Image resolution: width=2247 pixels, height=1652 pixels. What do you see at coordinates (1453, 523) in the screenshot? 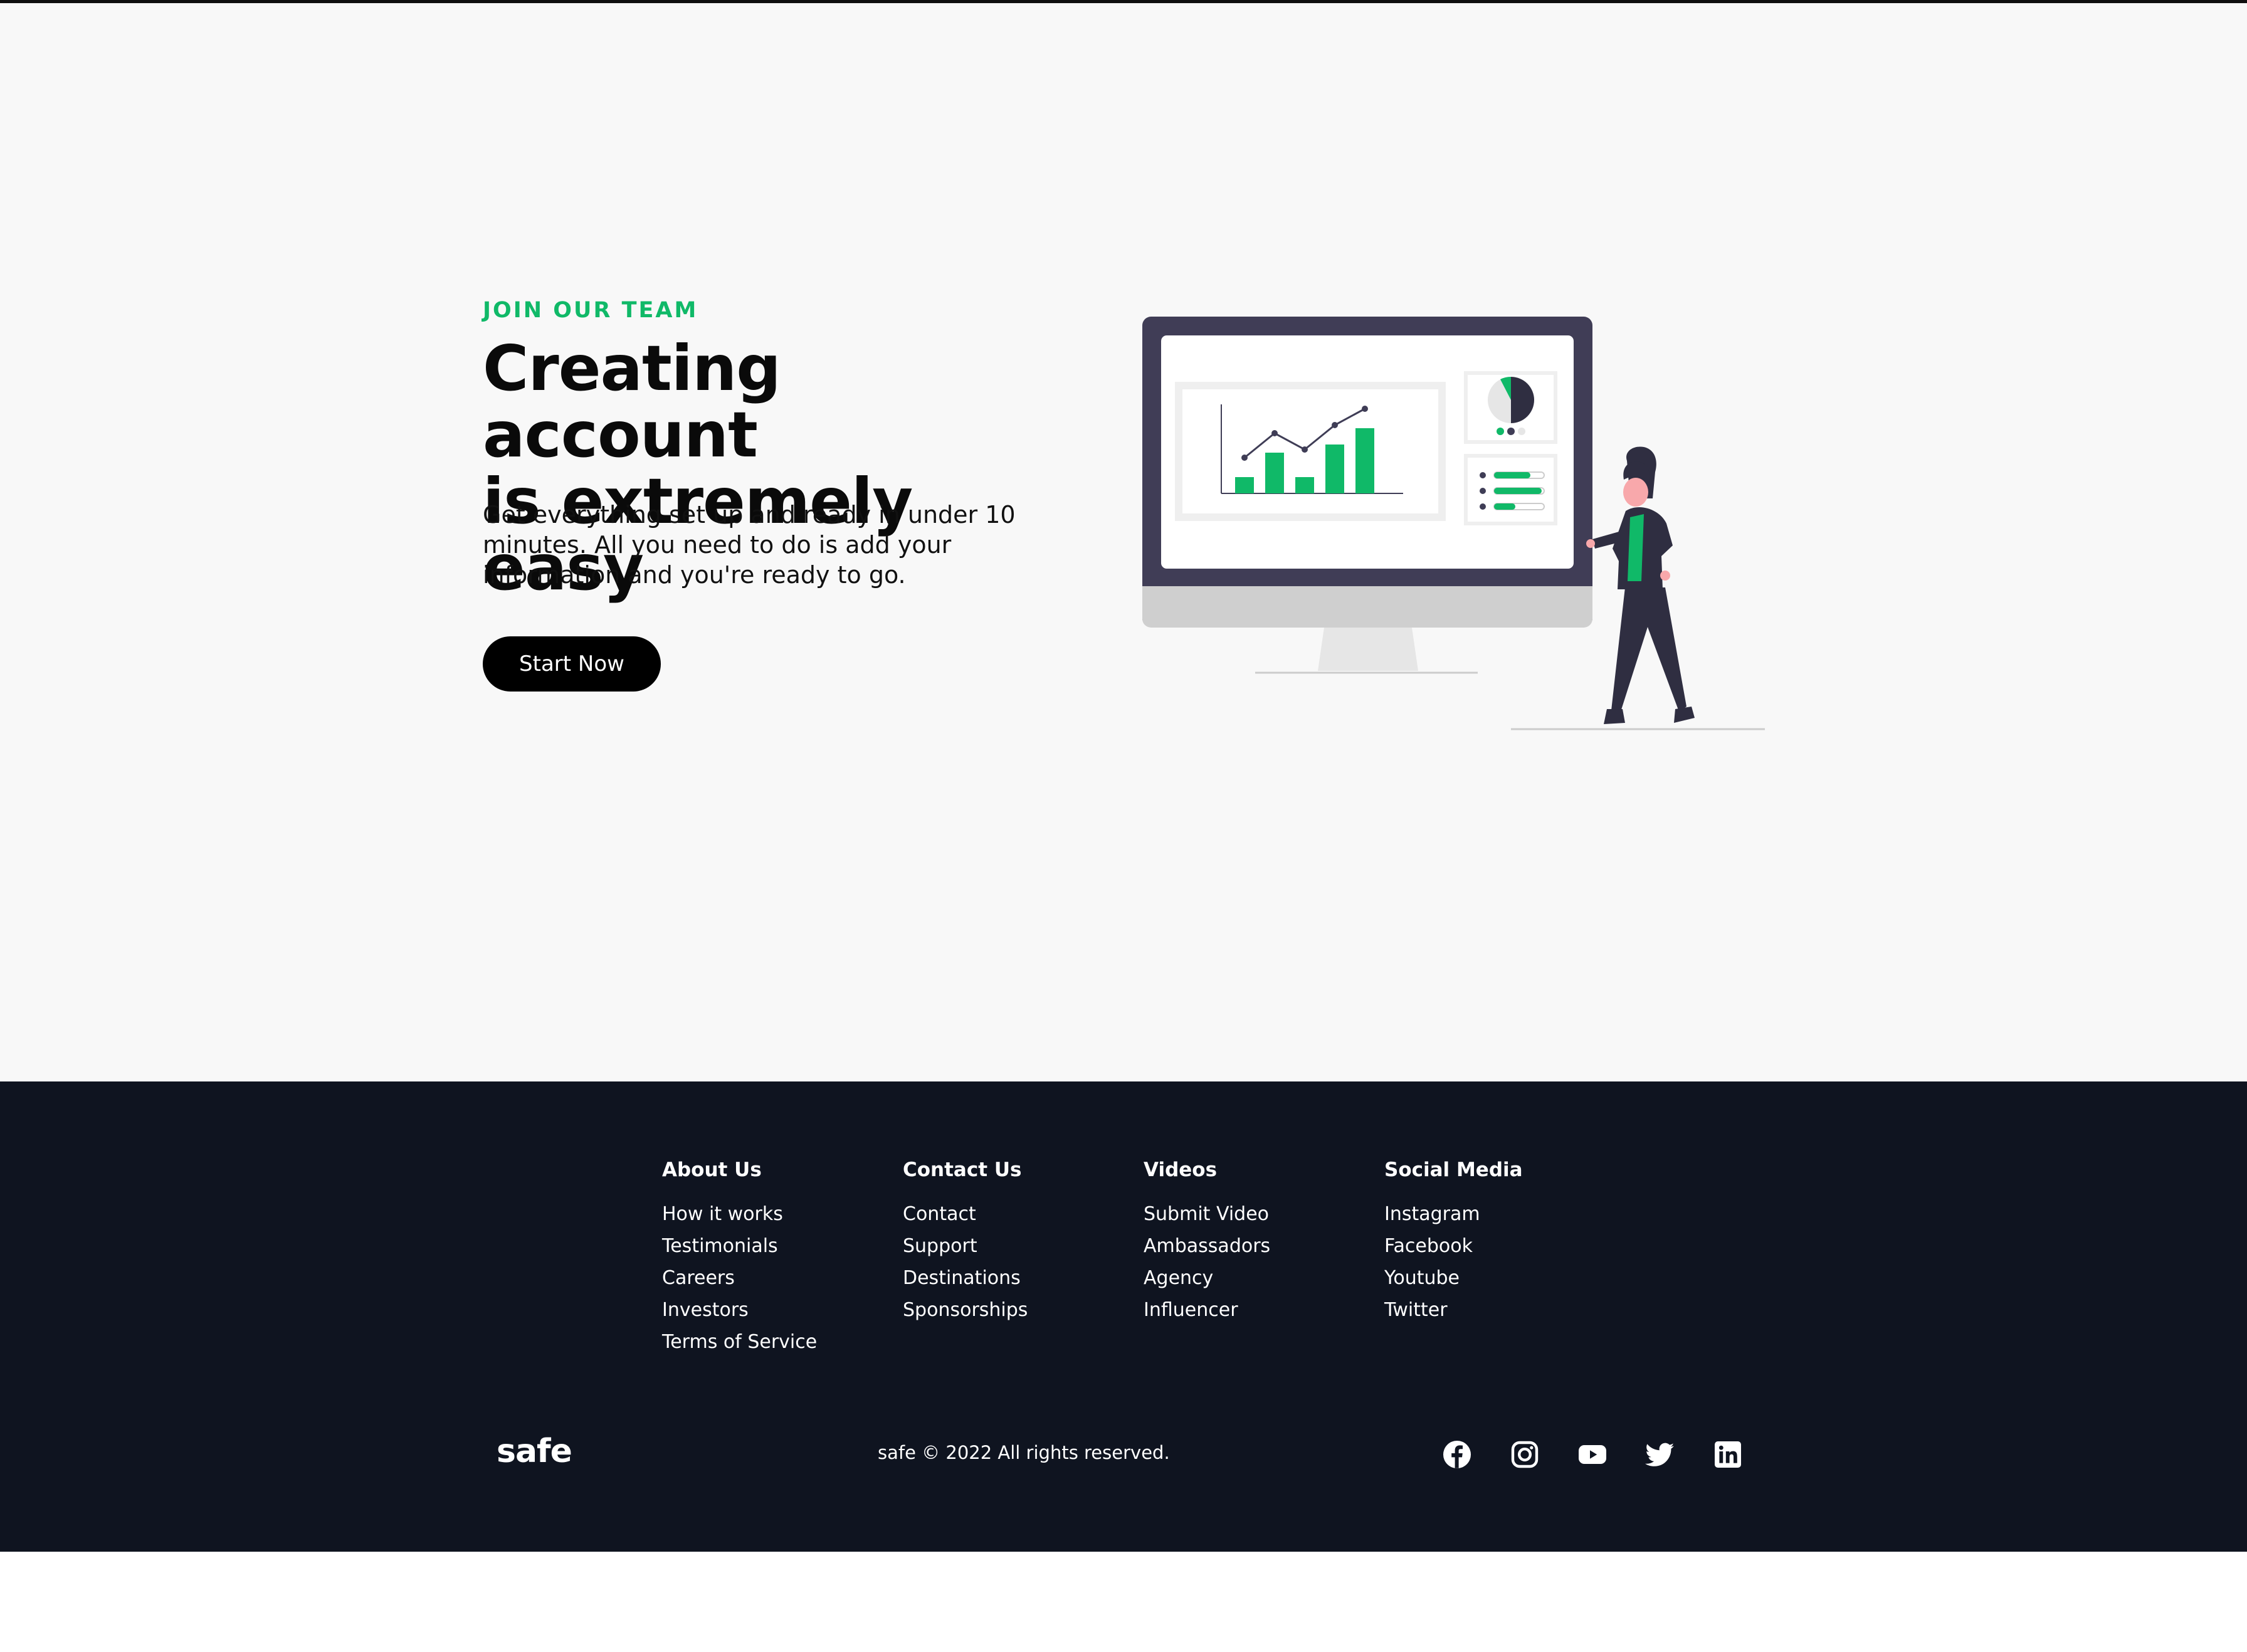
I see `person-presenting-monitor-illustration` at bounding box center [1453, 523].